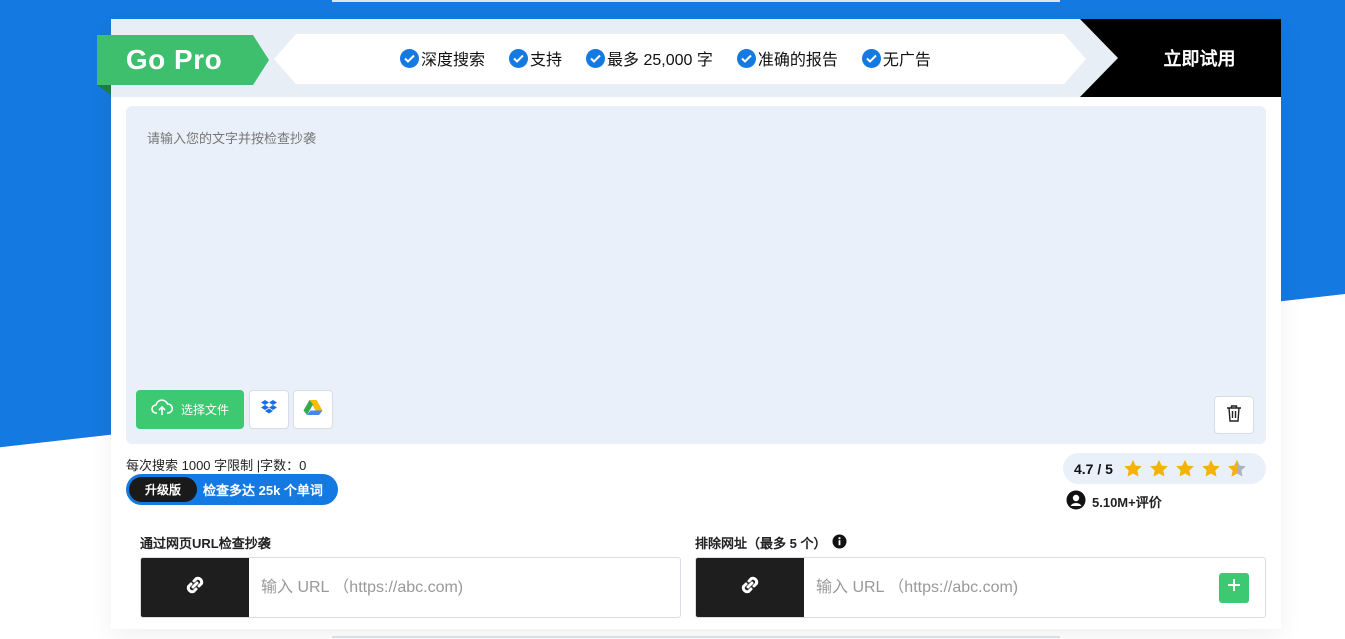 The height and width of the screenshot is (639, 1345). I want to click on half-star-icon, so click(1237, 468).